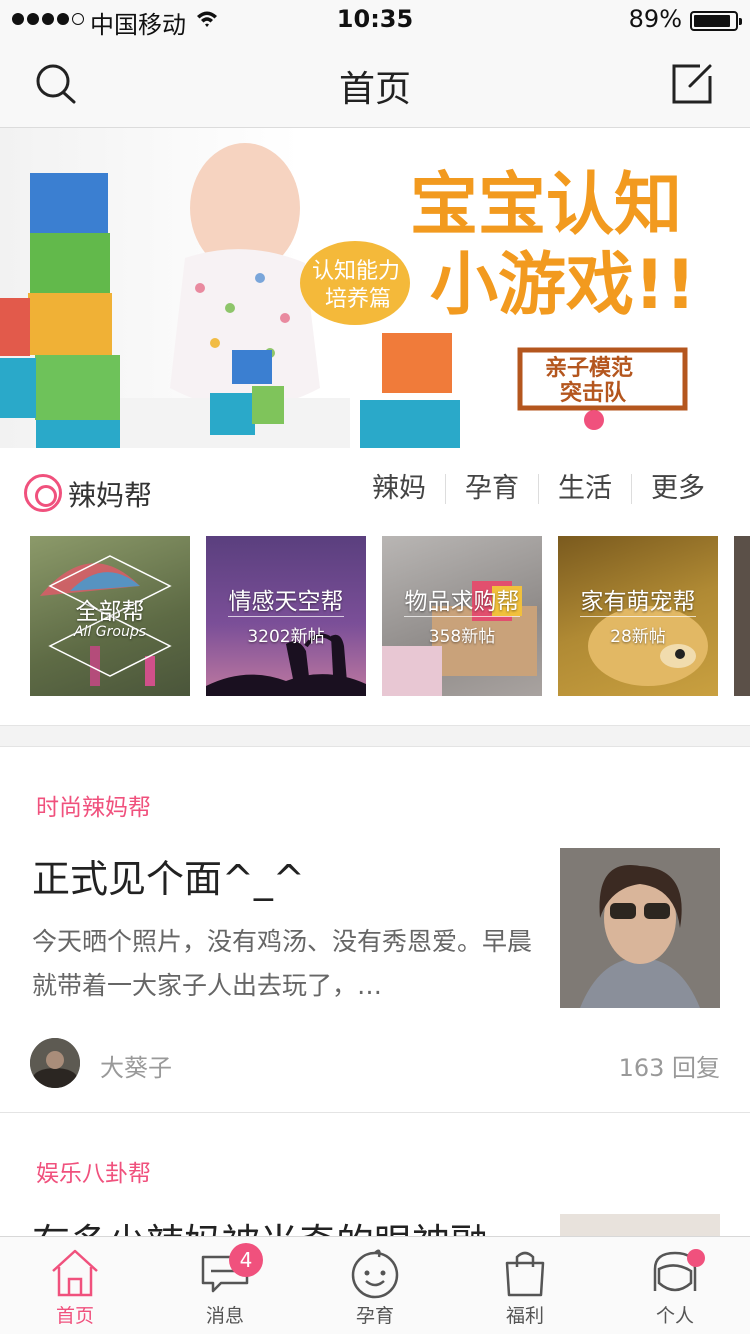 The height and width of the screenshot is (1334, 750). Describe the element at coordinates (462, 637) in the screenshot. I see `group-card-count: 358新帖` at that location.